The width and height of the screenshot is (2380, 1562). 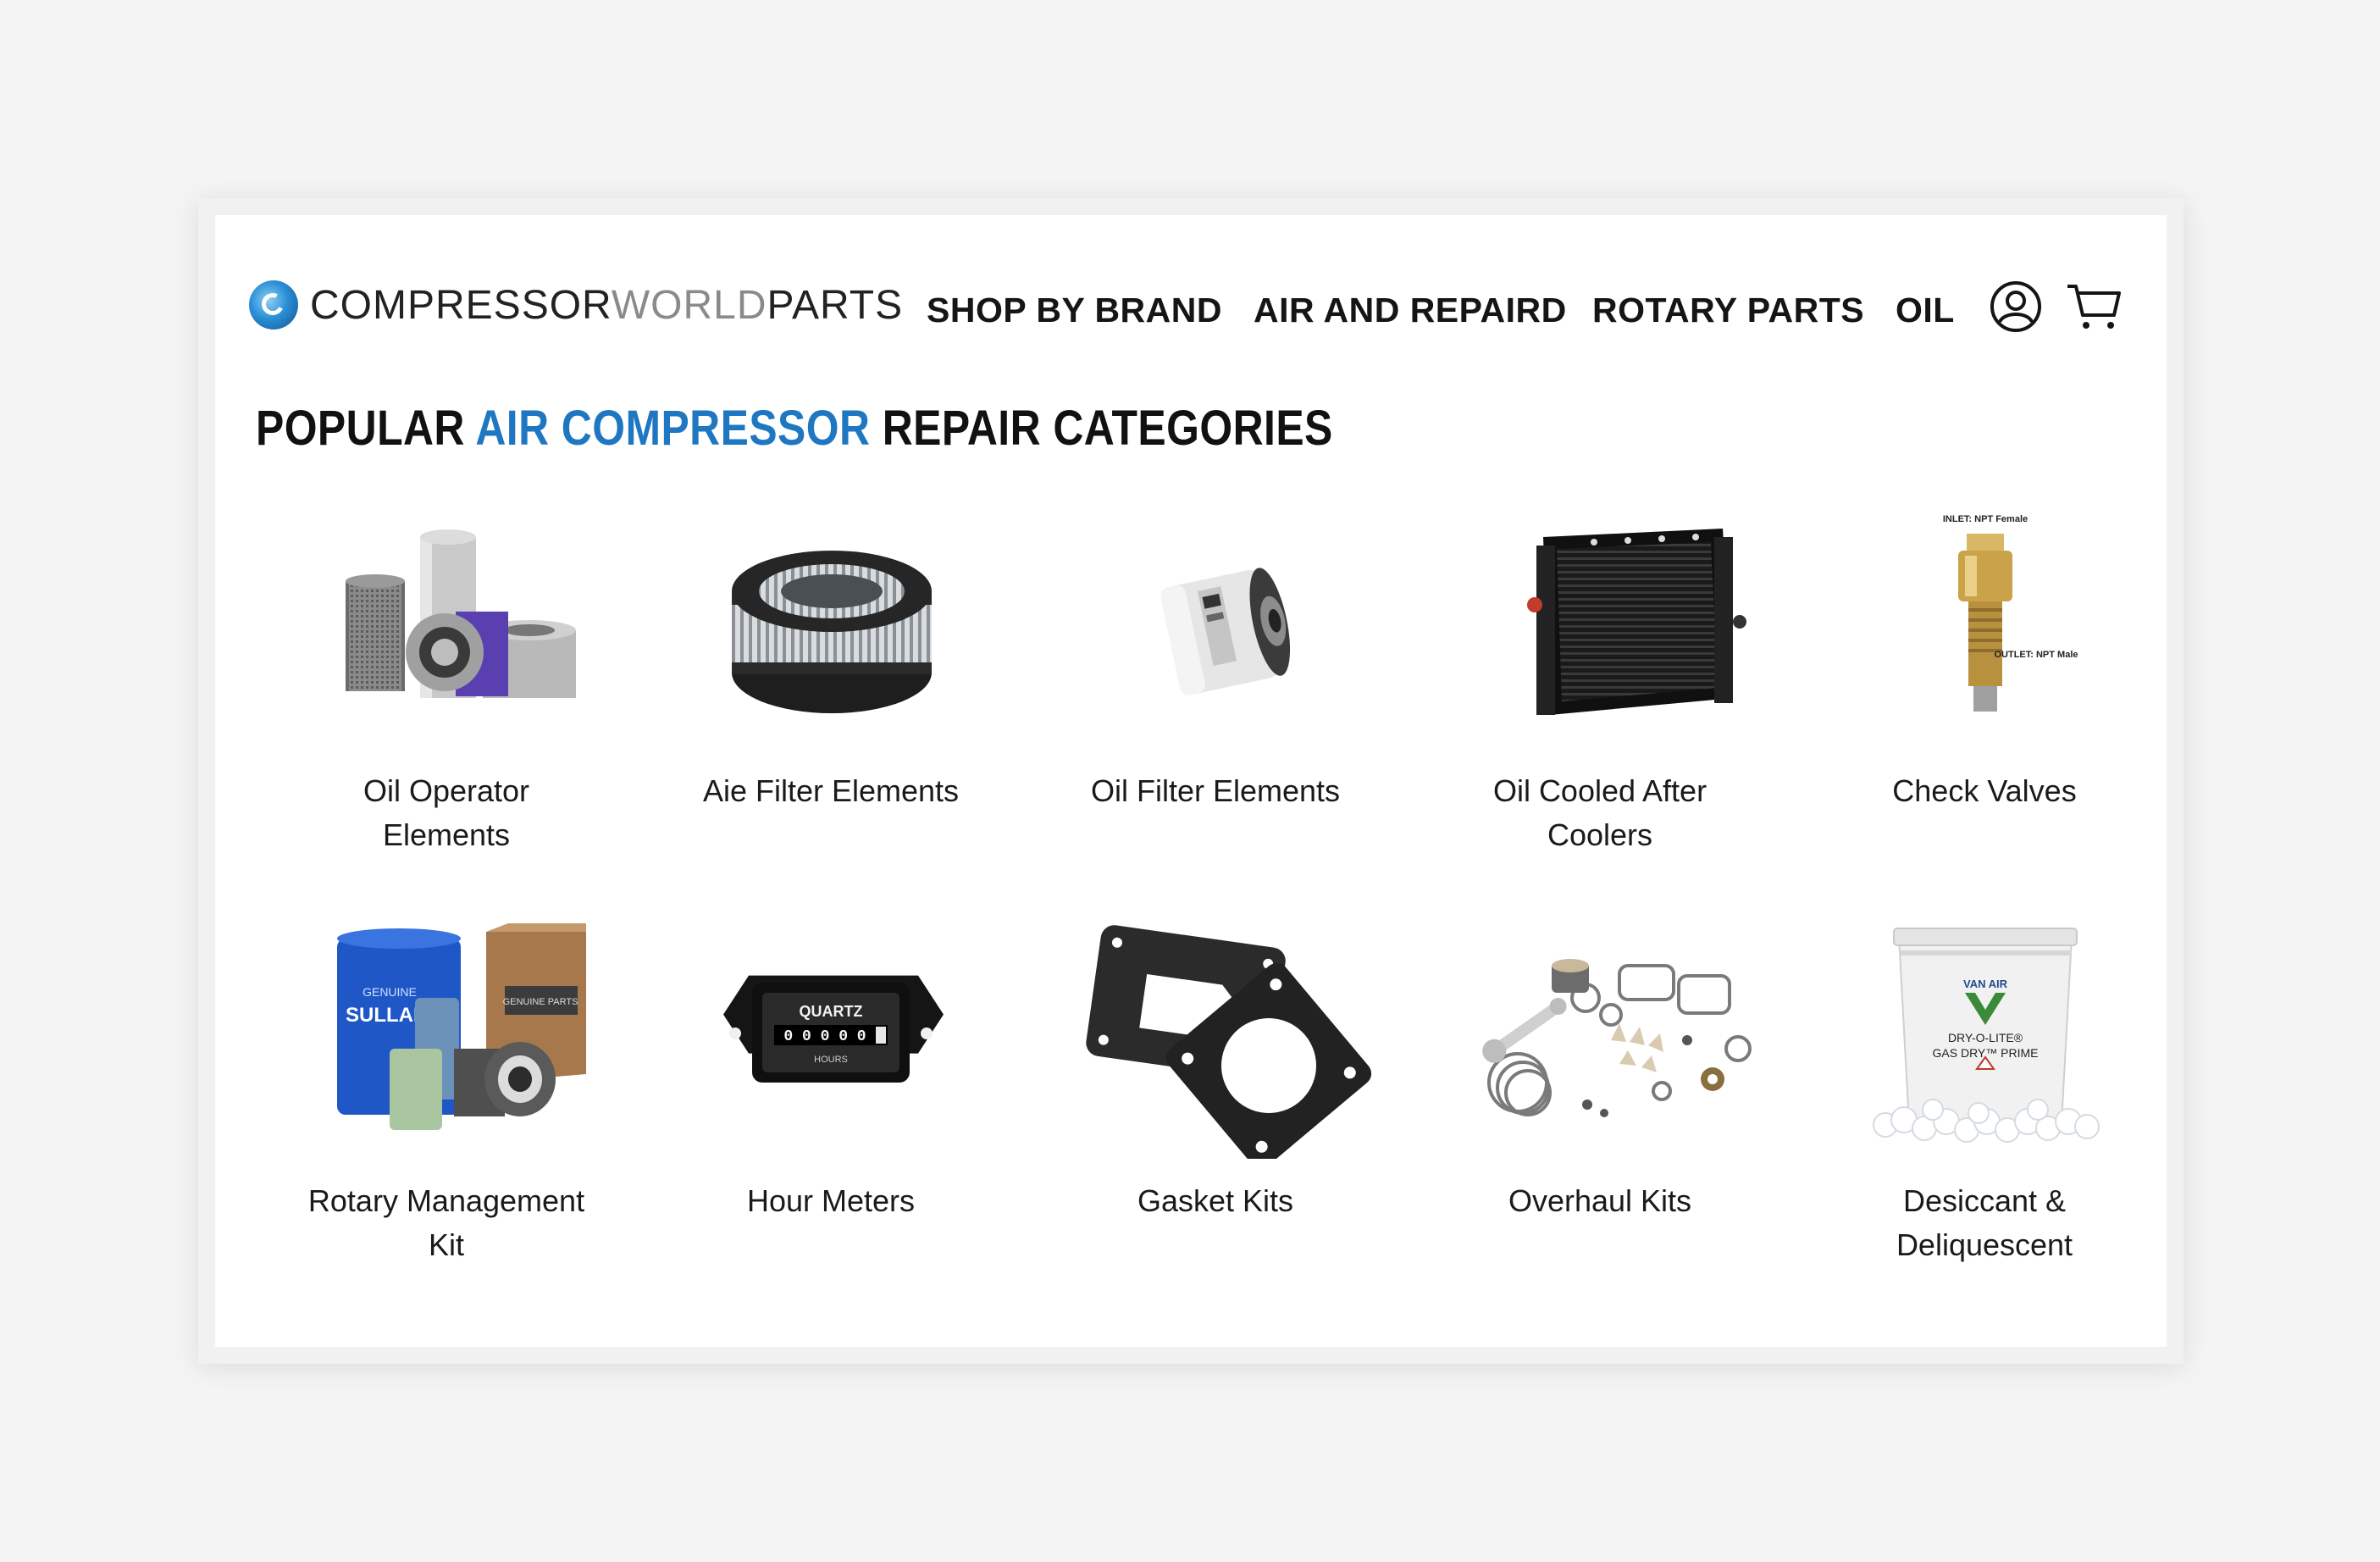 What do you see at coordinates (446, 812) in the screenshot?
I see `category-label: Oil Operator Elements` at bounding box center [446, 812].